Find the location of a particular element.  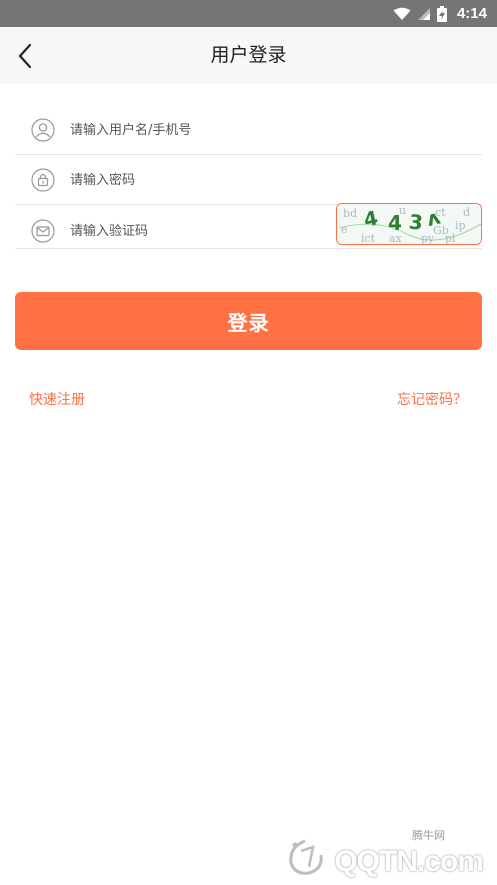

svg-text: e is located at coordinates (344, 229).